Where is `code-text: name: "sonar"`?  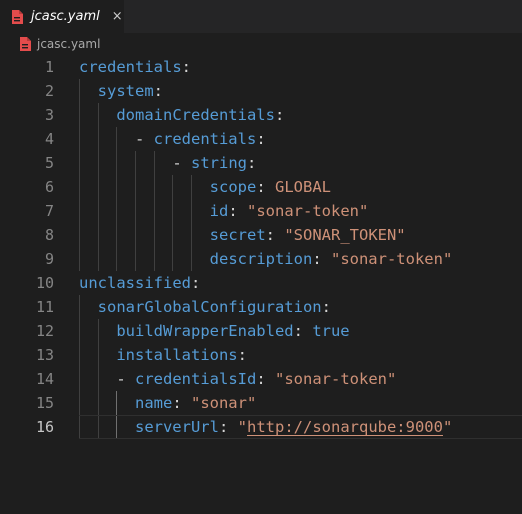 code-text: name: "sonar" is located at coordinates (195, 403).